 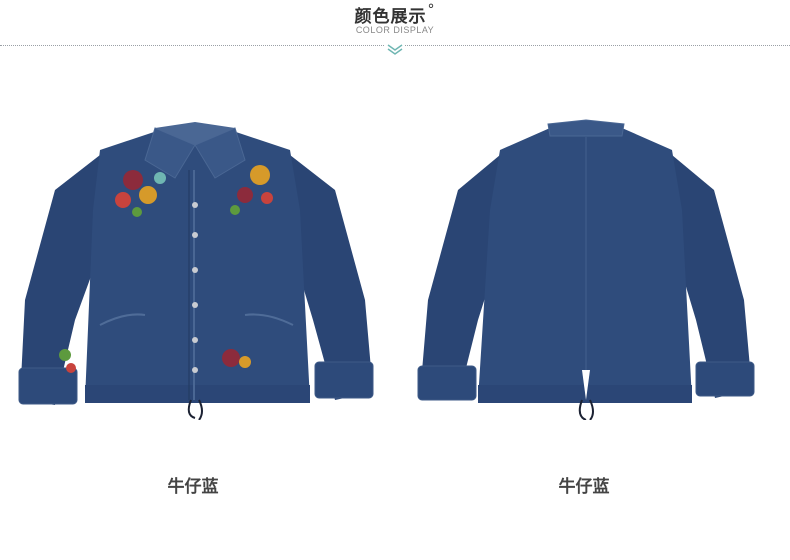 I want to click on section-subtitle: COLOR DISPLAY, so click(x=395, y=30).